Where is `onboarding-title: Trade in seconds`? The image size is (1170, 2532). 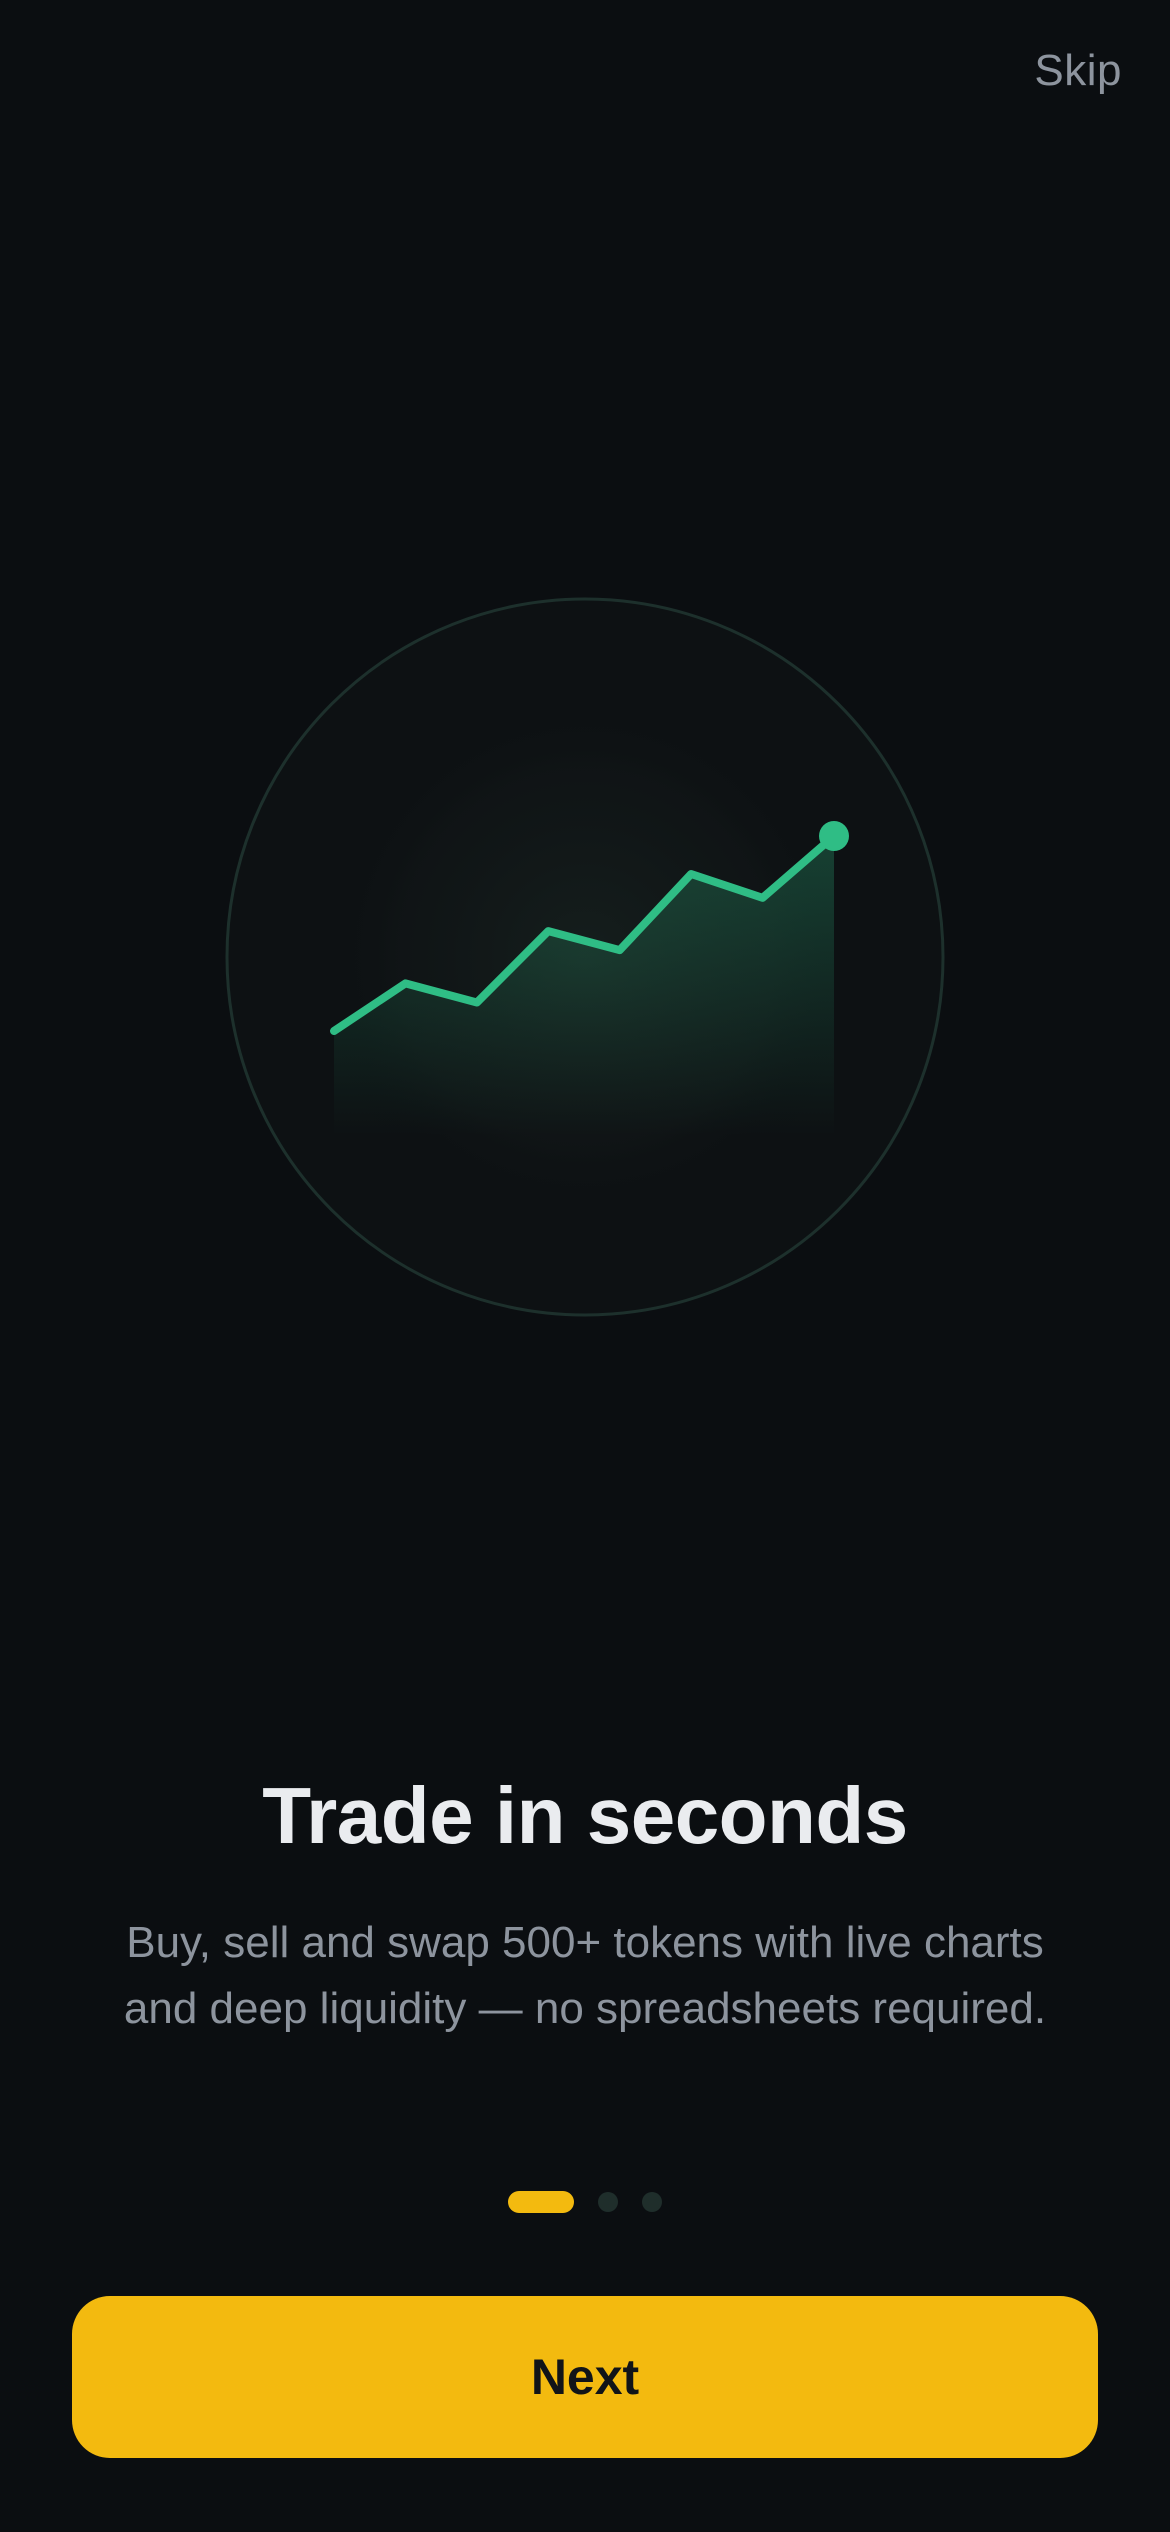
onboarding-title: Trade in seconds is located at coordinates (585, 1815).